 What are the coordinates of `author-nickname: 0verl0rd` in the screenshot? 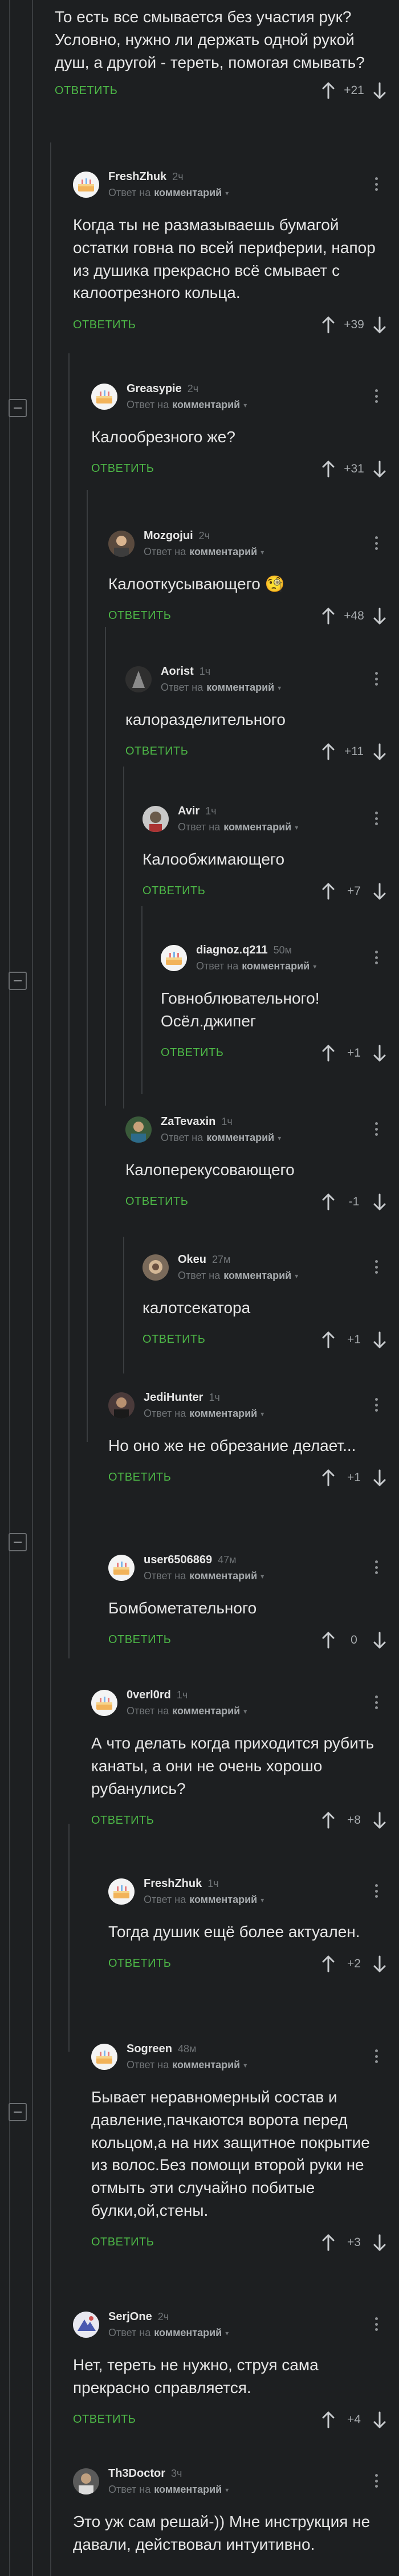 It's located at (149, 1695).